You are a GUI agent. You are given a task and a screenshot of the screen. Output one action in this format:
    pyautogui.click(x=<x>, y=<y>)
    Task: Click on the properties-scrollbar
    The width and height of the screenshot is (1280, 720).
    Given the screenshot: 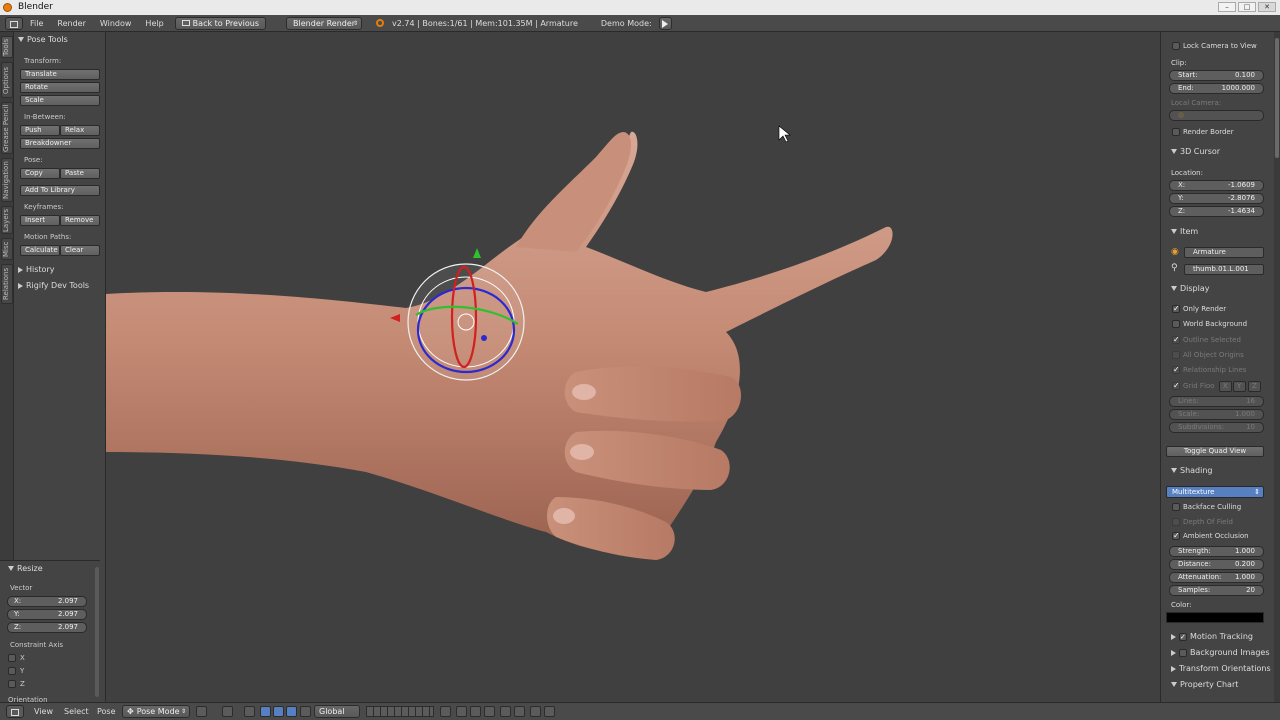 What is the action you would take?
    pyautogui.click(x=1277, y=367)
    